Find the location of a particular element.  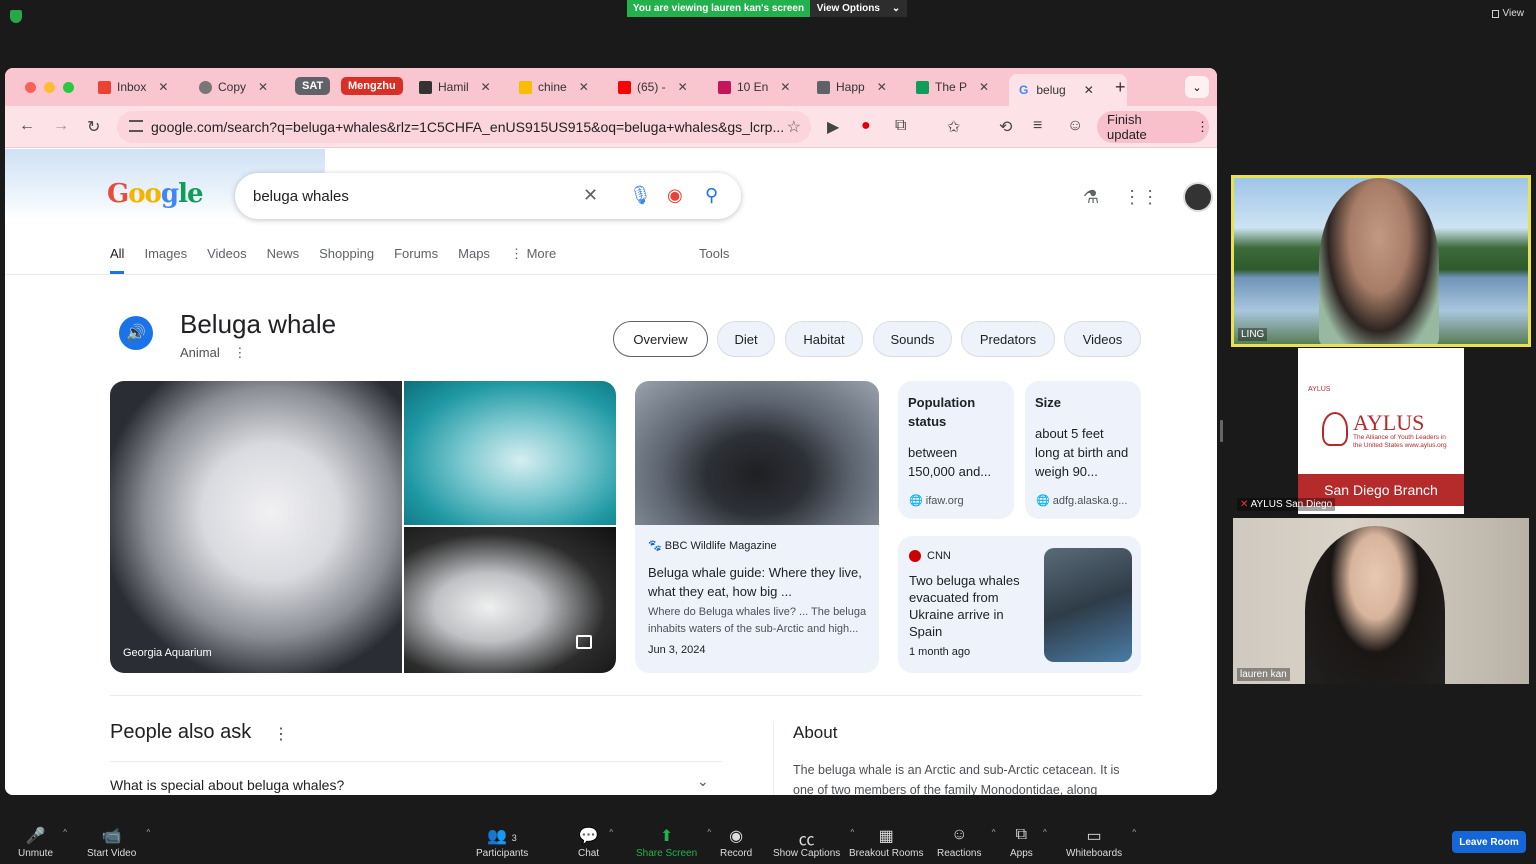

chevron-down-icon: ⌄ is located at coordinates (703, 781).